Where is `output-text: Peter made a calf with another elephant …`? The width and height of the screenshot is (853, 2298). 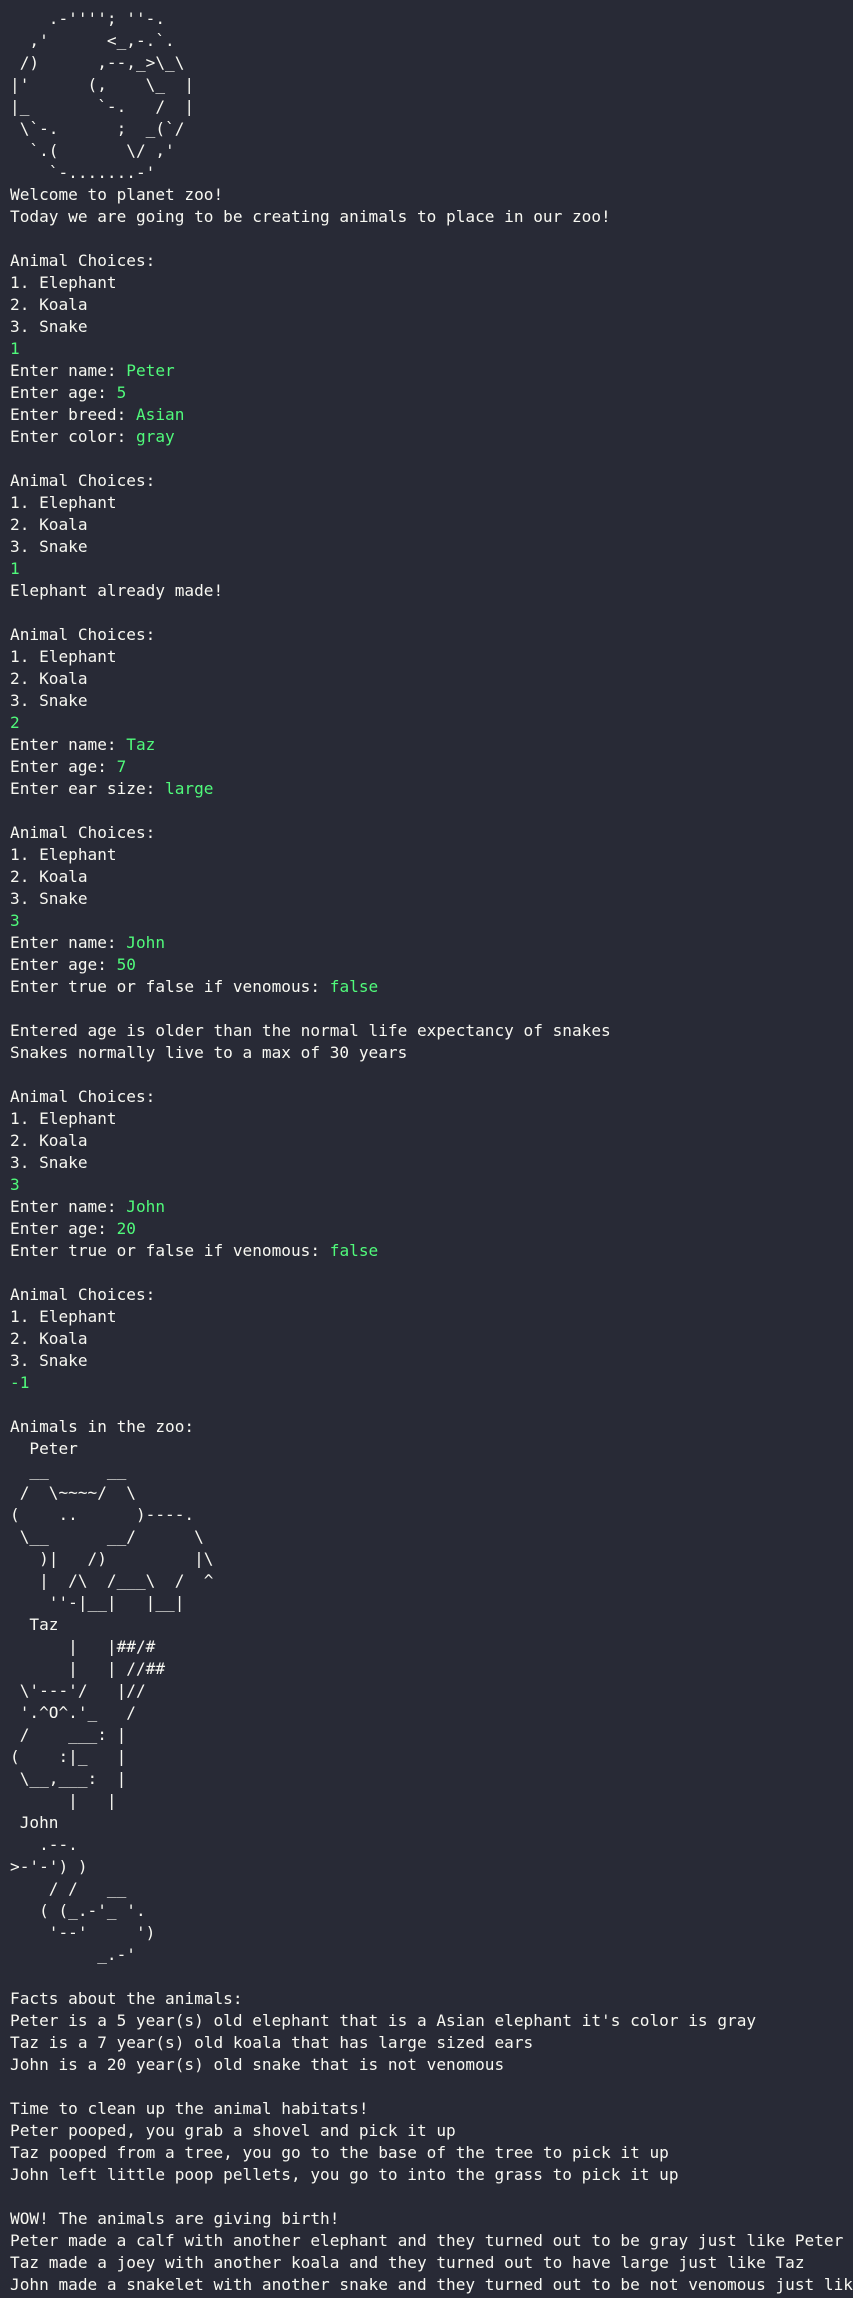
output-text: Peter made a calf with another elephant … is located at coordinates (427, 2240).